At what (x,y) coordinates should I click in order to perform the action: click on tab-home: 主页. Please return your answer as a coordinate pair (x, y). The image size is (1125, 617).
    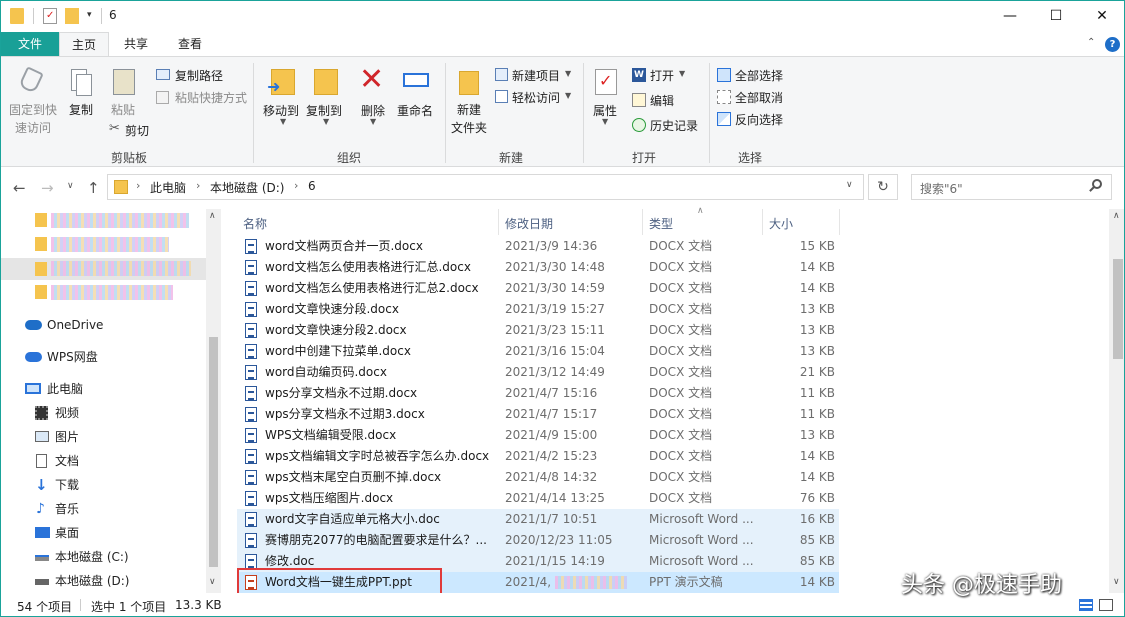
    Looking at the image, I should click on (84, 44).